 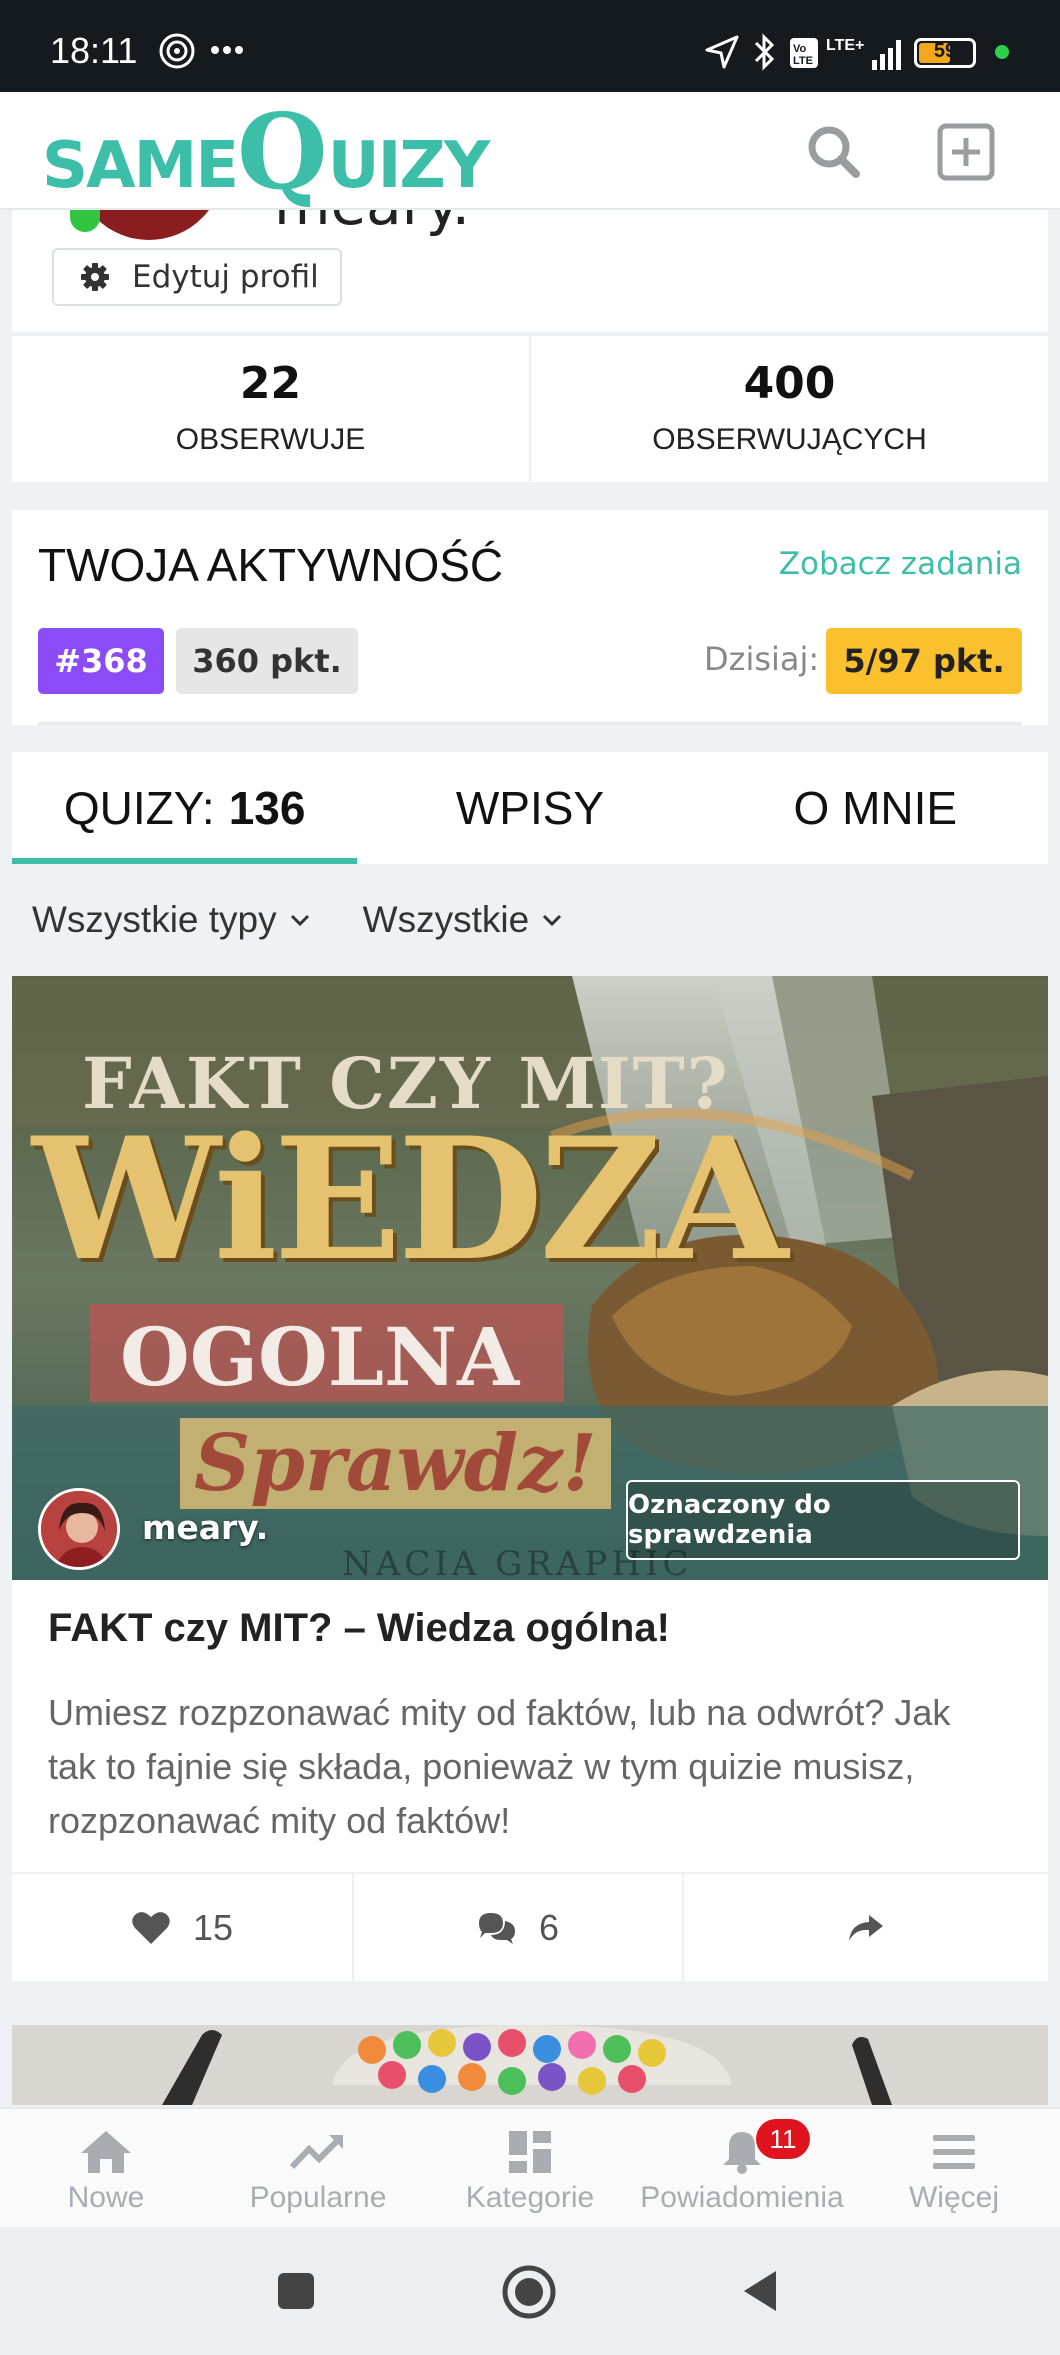 What do you see at coordinates (270, 383) in the screenshot?
I see `following-count: 22` at bounding box center [270, 383].